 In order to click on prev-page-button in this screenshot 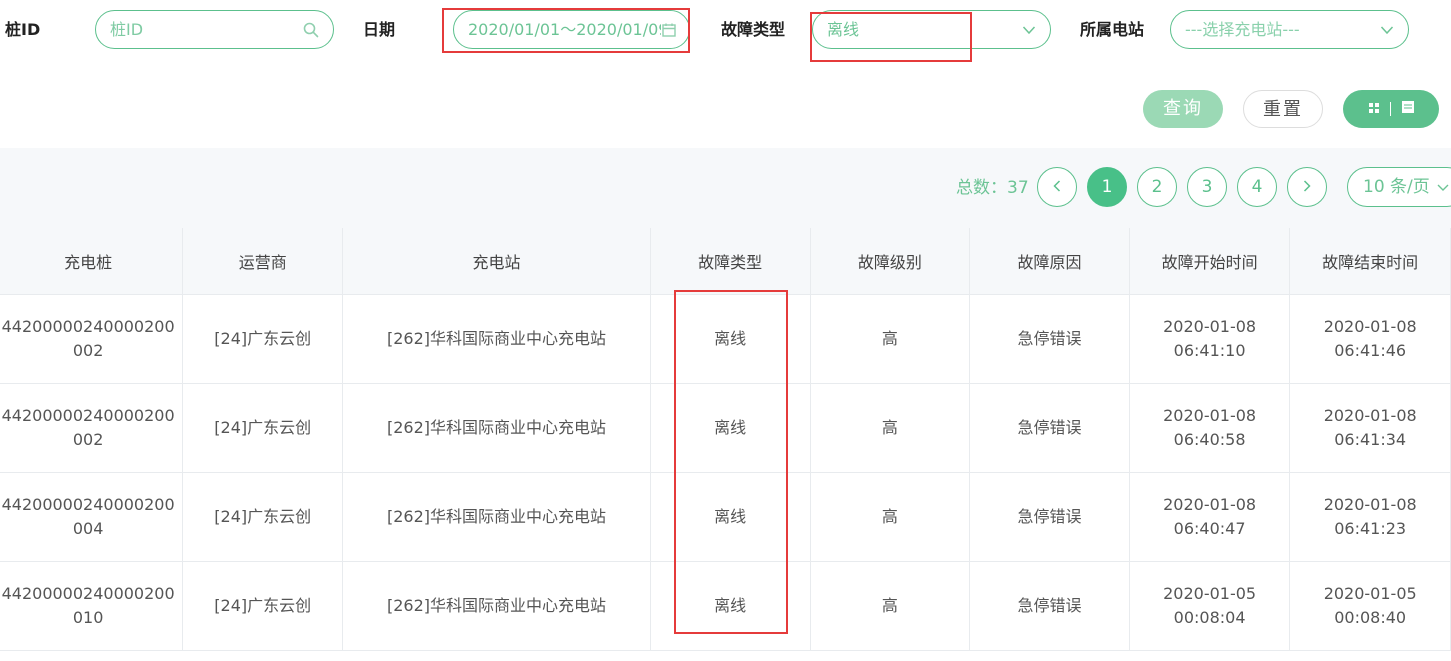, I will do `click(1057, 187)`.